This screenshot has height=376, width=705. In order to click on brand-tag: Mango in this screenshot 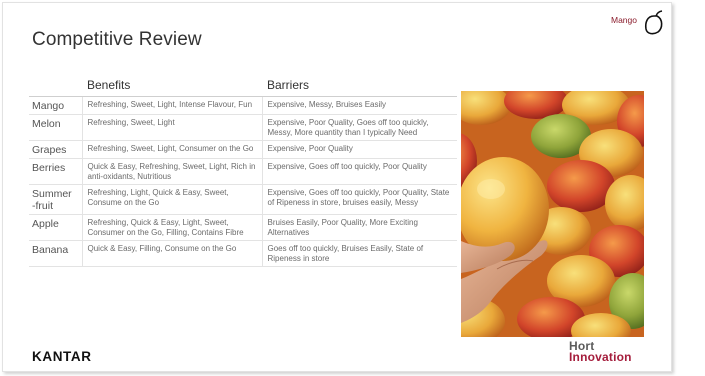, I will do `click(624, 20)`.